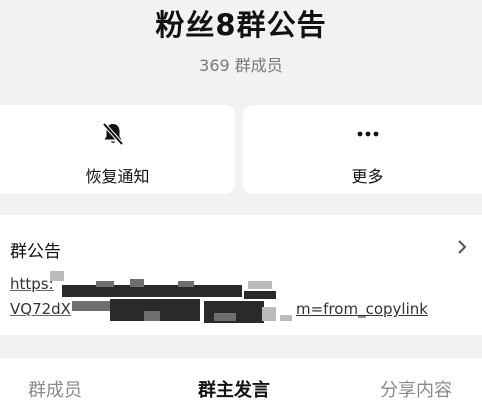 The height and width of the screenshot is (414, 482). Describe the element at coordinates (117, 176) in the screenshot. I see `restore-notifications-label: 恢复通知` at that location.